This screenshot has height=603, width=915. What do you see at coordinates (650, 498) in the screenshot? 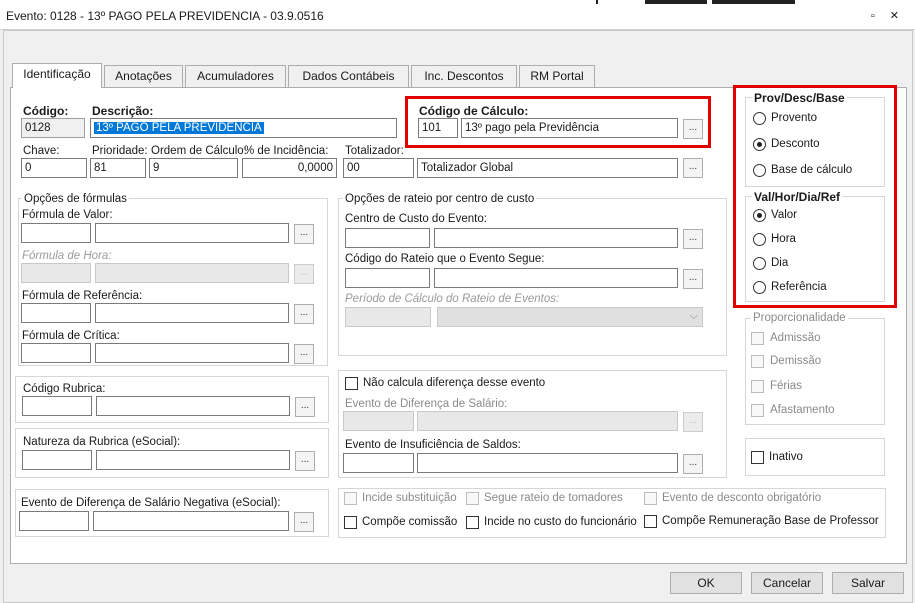
I see `desconto-obrigatorio-checkbox` at bounding box center [650, 498].